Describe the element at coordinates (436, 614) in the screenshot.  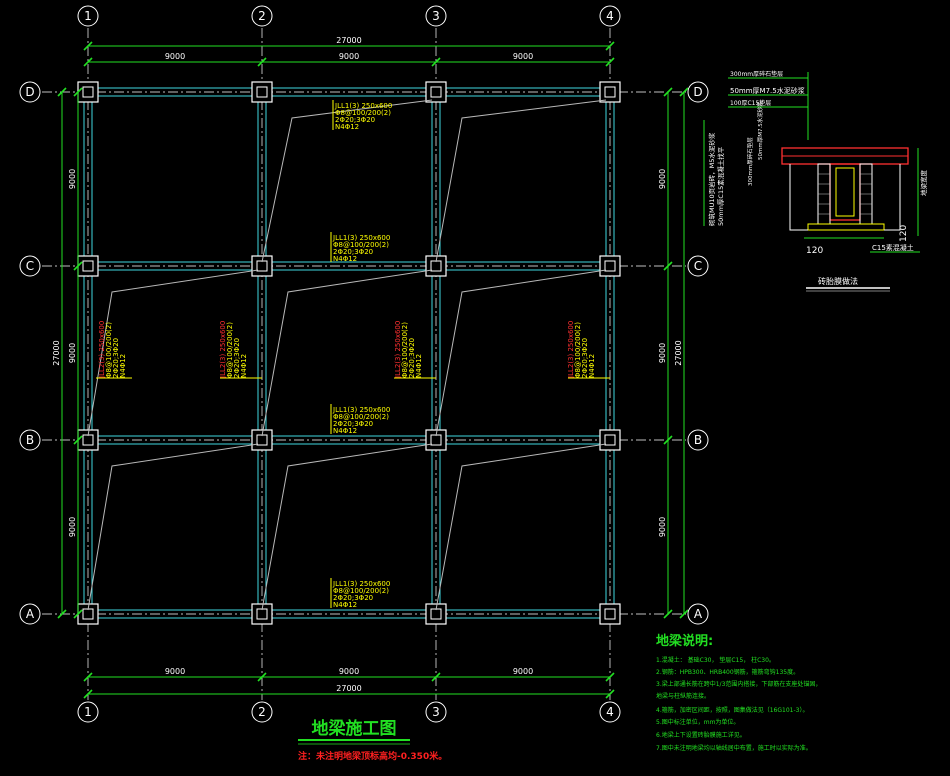
I see `column-A3` at that location.